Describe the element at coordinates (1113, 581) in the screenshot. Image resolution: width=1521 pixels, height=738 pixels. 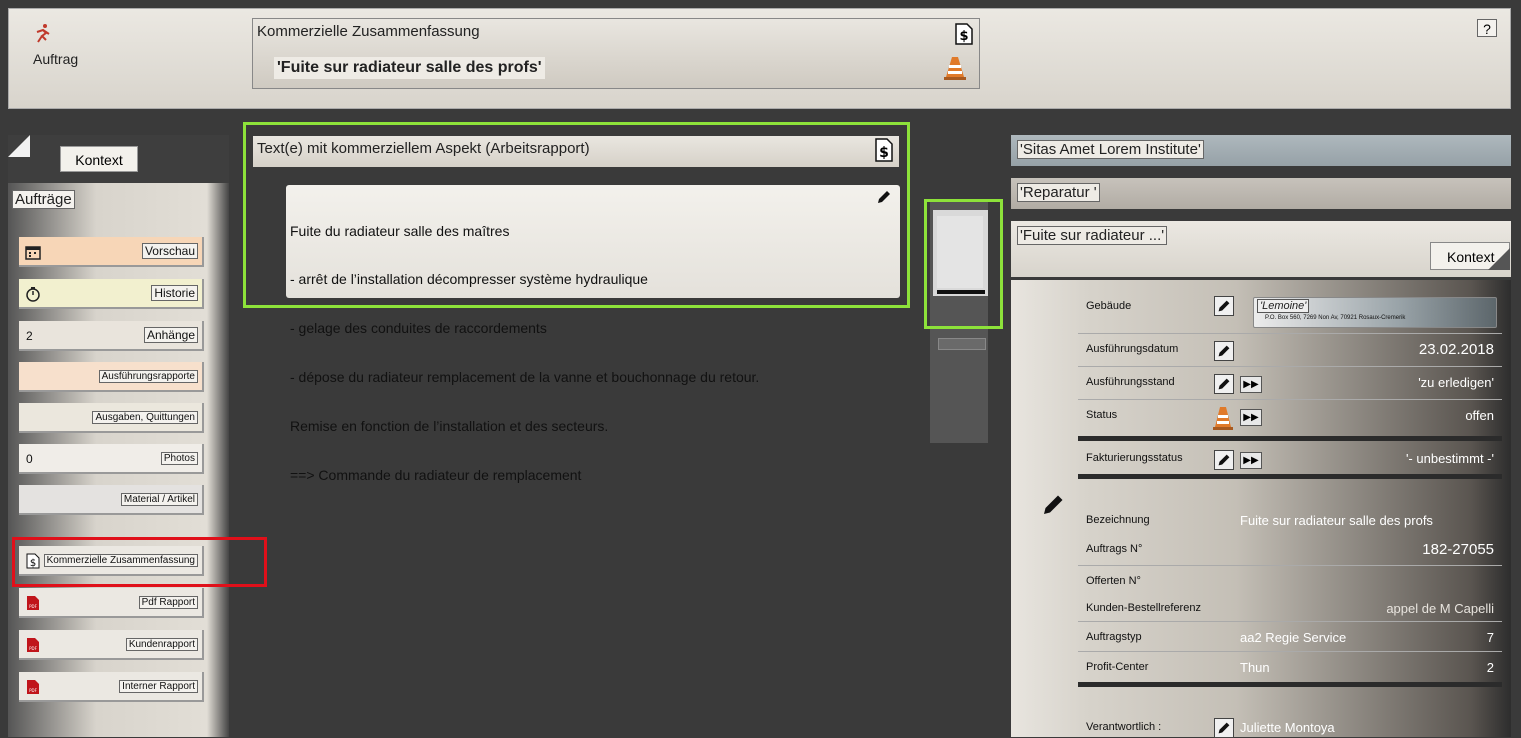
I see `field-label: Offerten N°` at that location.